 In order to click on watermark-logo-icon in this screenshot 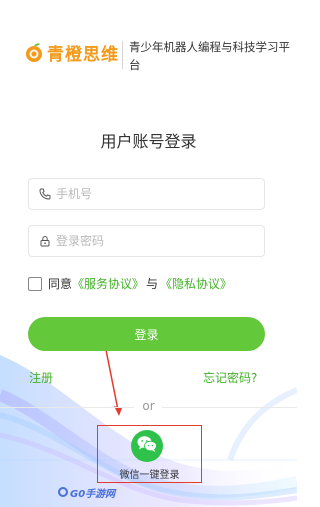, I will do `click(63, 492)`.